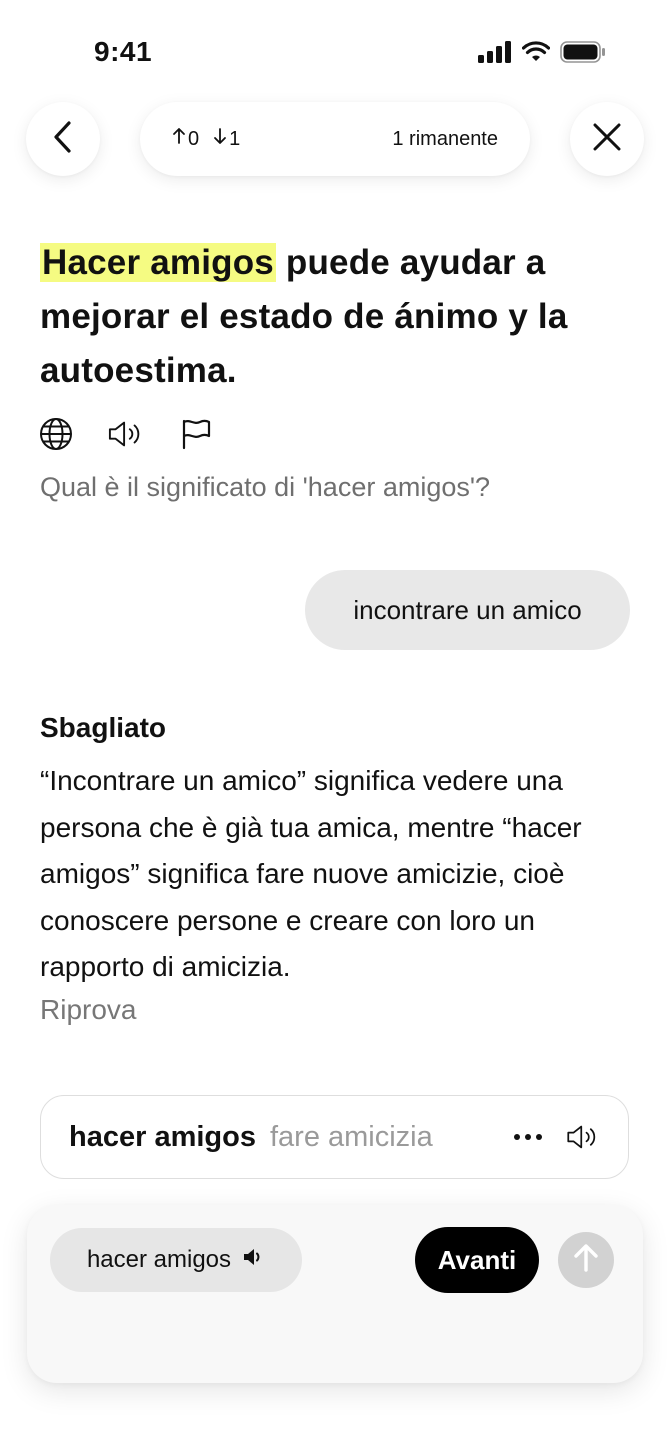 The image size is (670, 1446). I want to click on close-icon, so click(607, 139).